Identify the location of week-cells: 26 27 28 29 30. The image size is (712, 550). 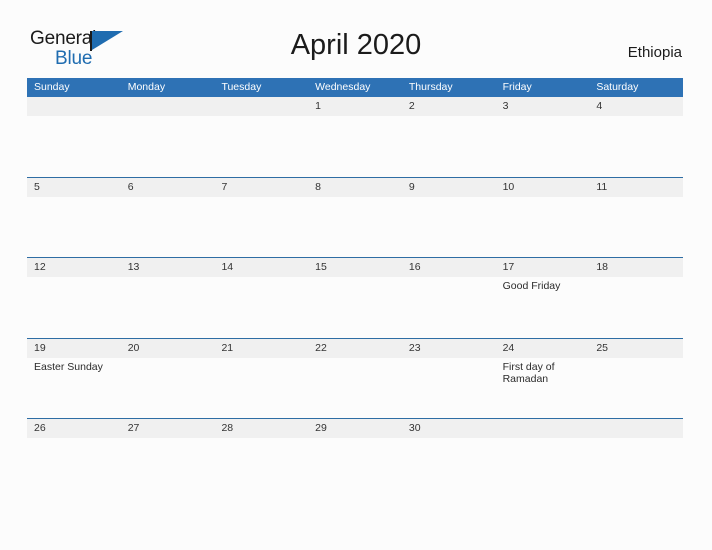
(355, 459).